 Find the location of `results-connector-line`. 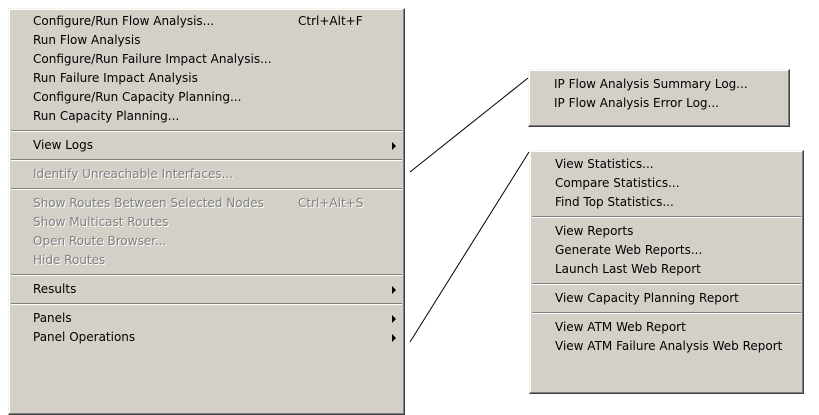

results-connector-line is located at coordinates (469, 247).